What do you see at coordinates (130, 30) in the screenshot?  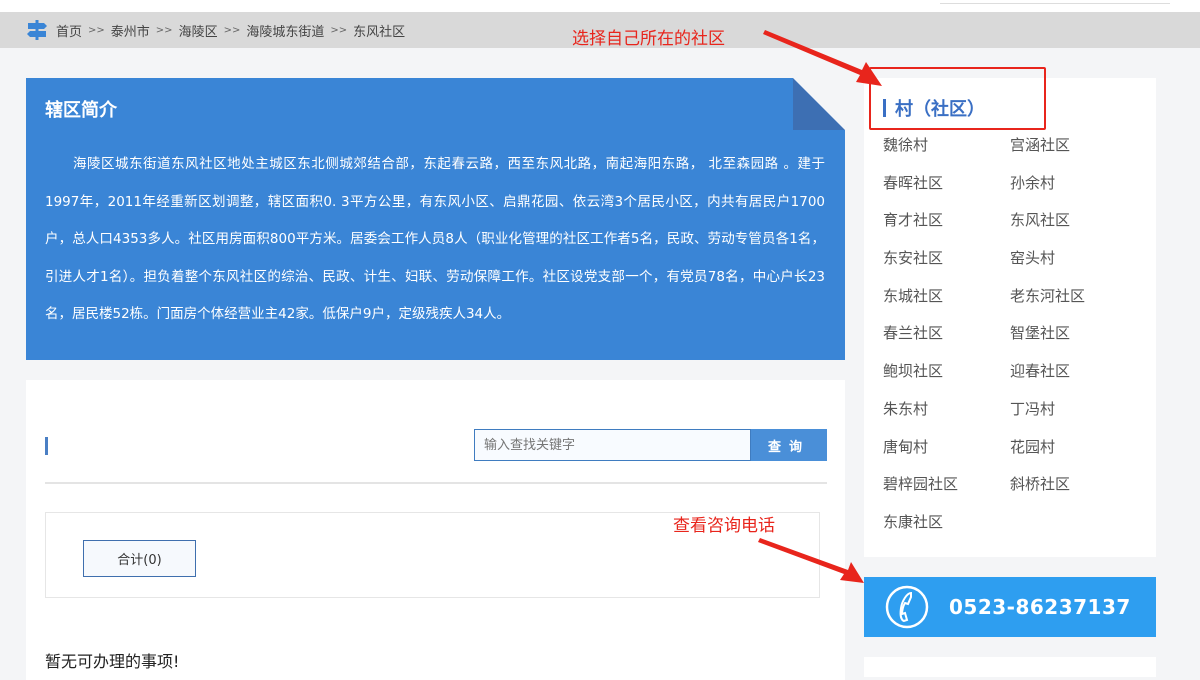 I see `breadcrumb-city: 泰州市` at bounding box center [130, 30].